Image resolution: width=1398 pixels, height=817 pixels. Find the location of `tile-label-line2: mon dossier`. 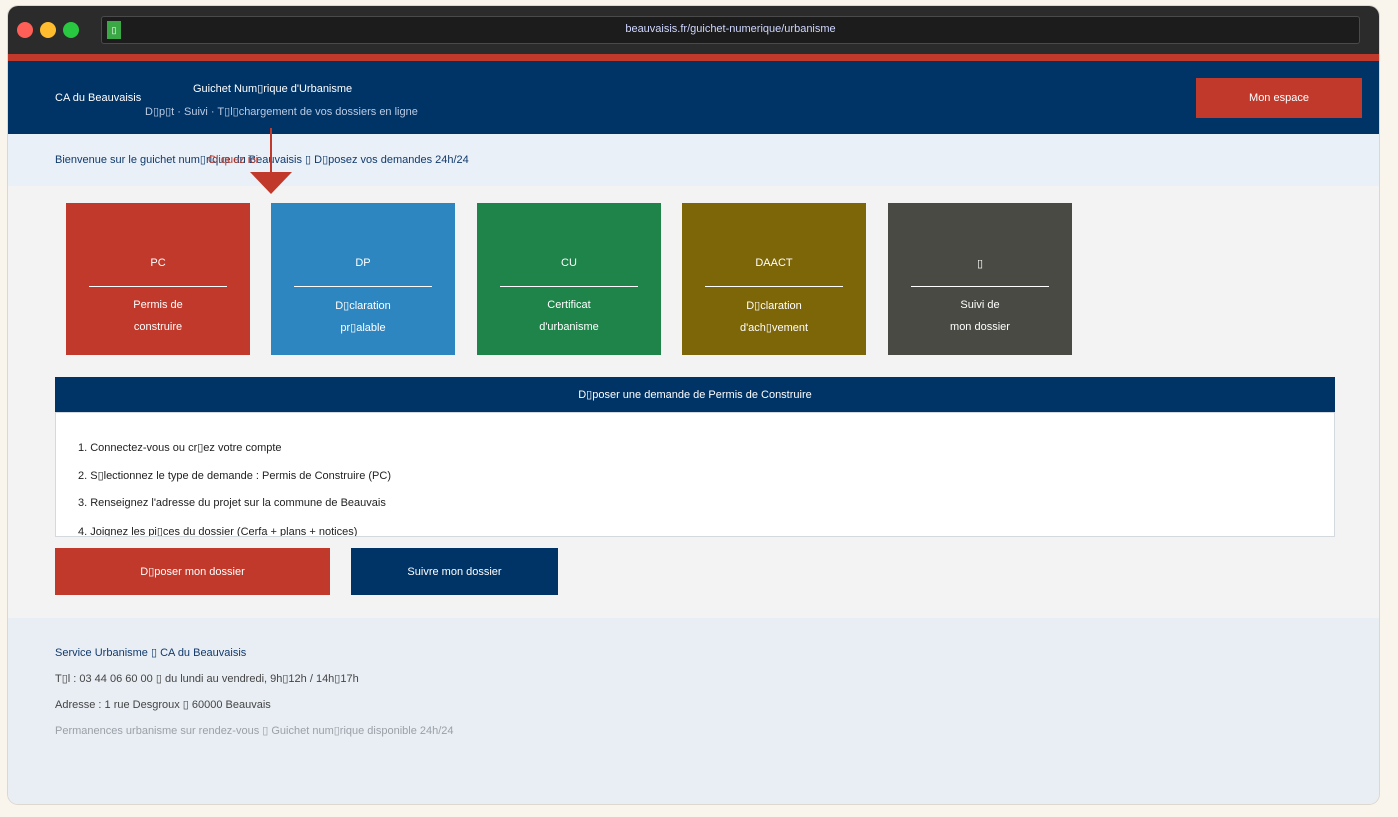

tile-label-line2: mon dossier is located at coordinates (980, 327).